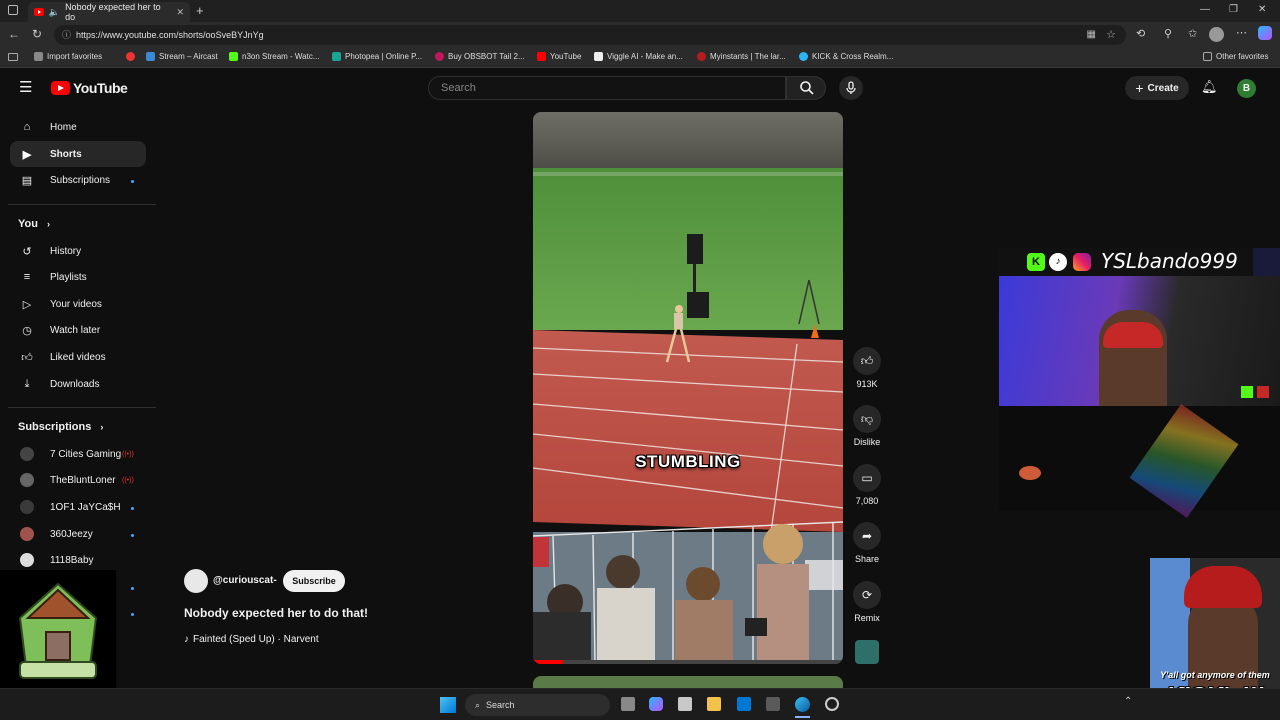 This screenshot has width=1280, height=720. I want to click on favorite-star-icon: ☆, so click(1111, 35).